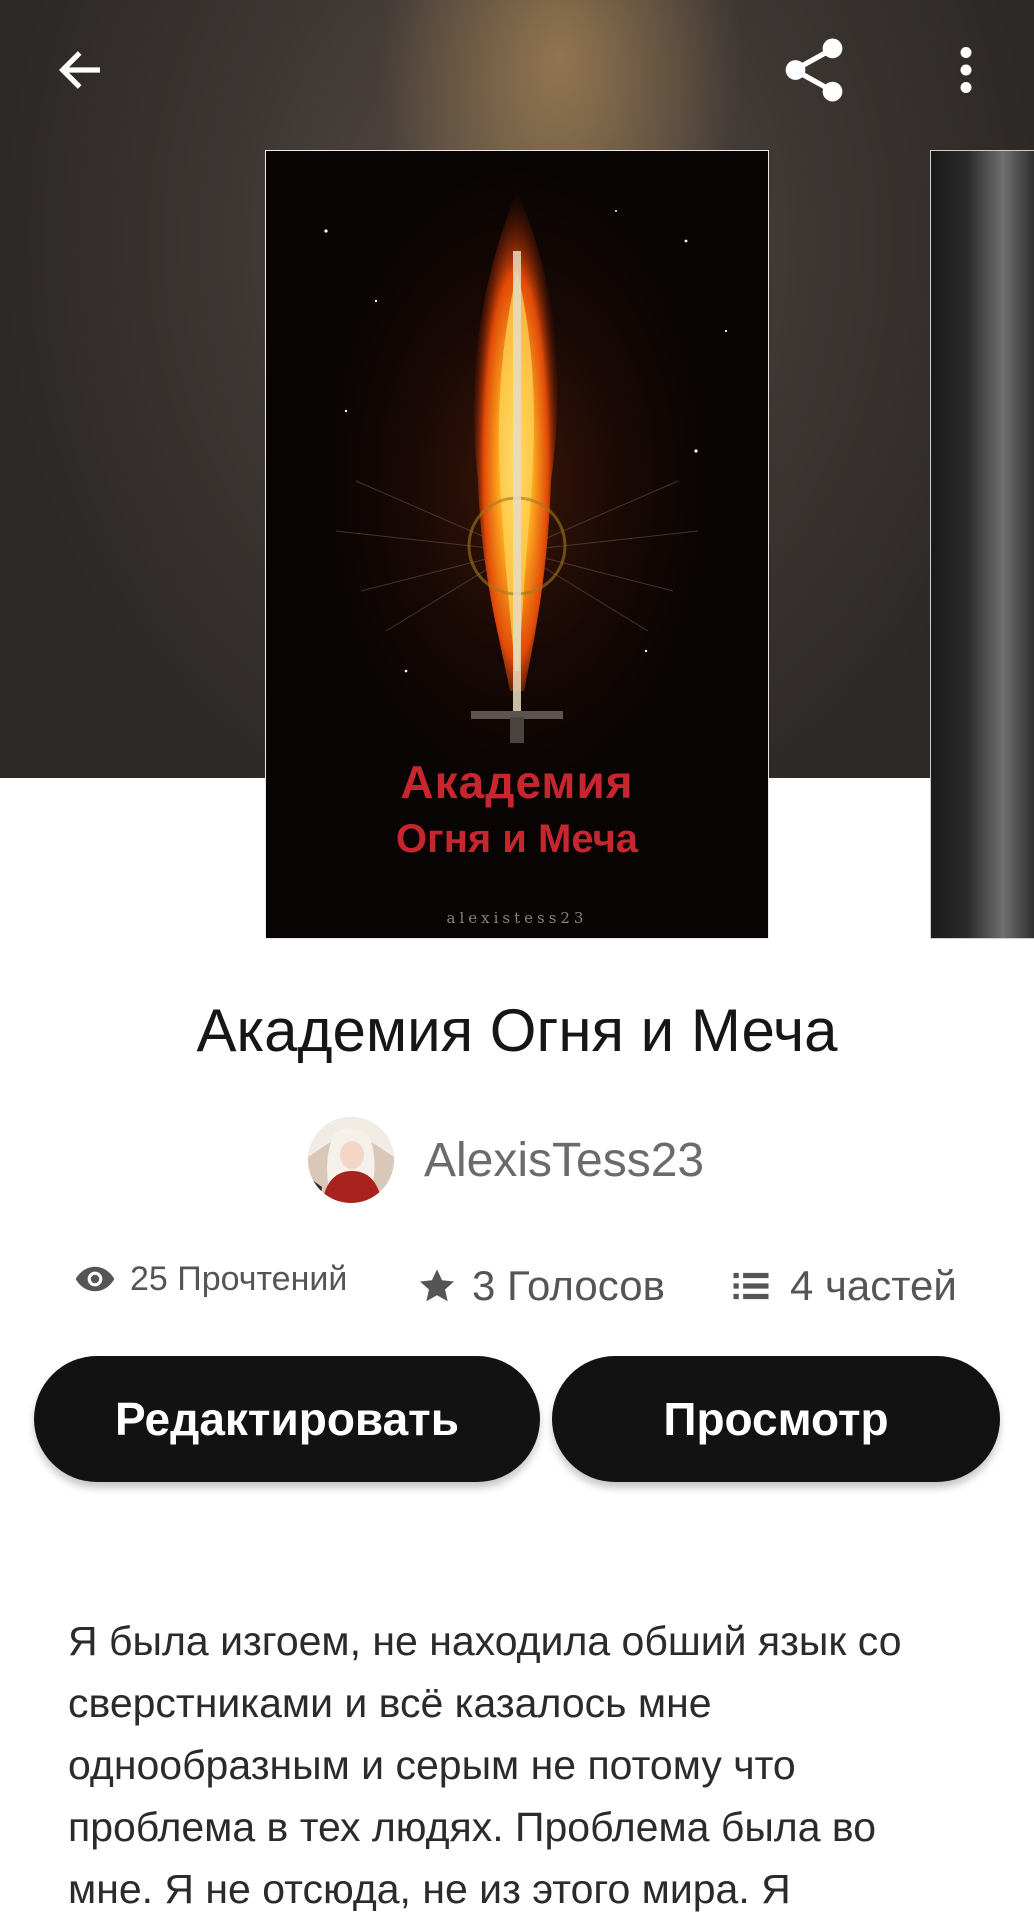 This screenshot has height=1920, width=1034. I want to click on view-button: Просмотр, so click(776, 1419).